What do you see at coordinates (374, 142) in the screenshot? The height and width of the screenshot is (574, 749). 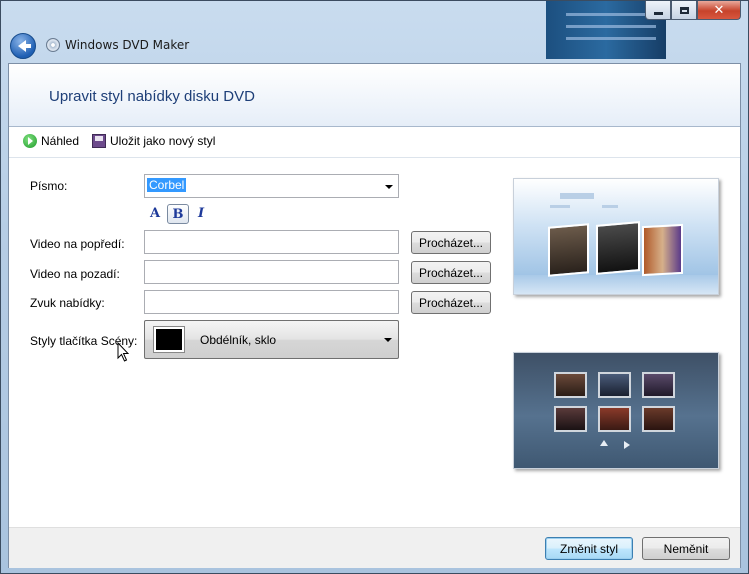 I see `toolbar: Náhled Uložit jako nový styl` at bounding box center [374, 142].